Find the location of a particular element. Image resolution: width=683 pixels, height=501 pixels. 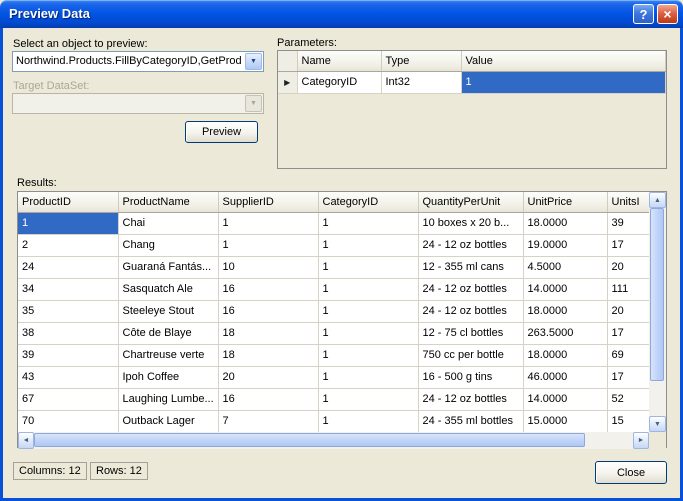

preview-button: Preview is located at coordinates (221, 132).